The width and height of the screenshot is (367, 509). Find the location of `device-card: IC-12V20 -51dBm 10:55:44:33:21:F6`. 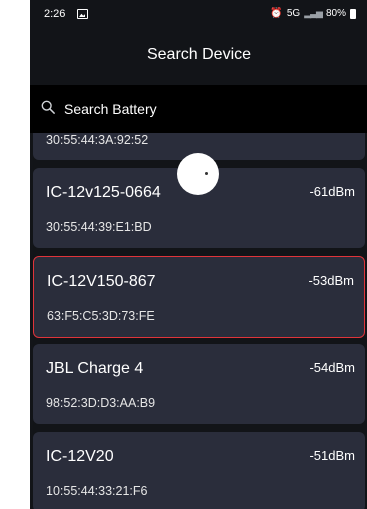

device-card: IC-12V20 -51dBm 10:55:44:33:21:F6 is located at coordinates (199, 470).